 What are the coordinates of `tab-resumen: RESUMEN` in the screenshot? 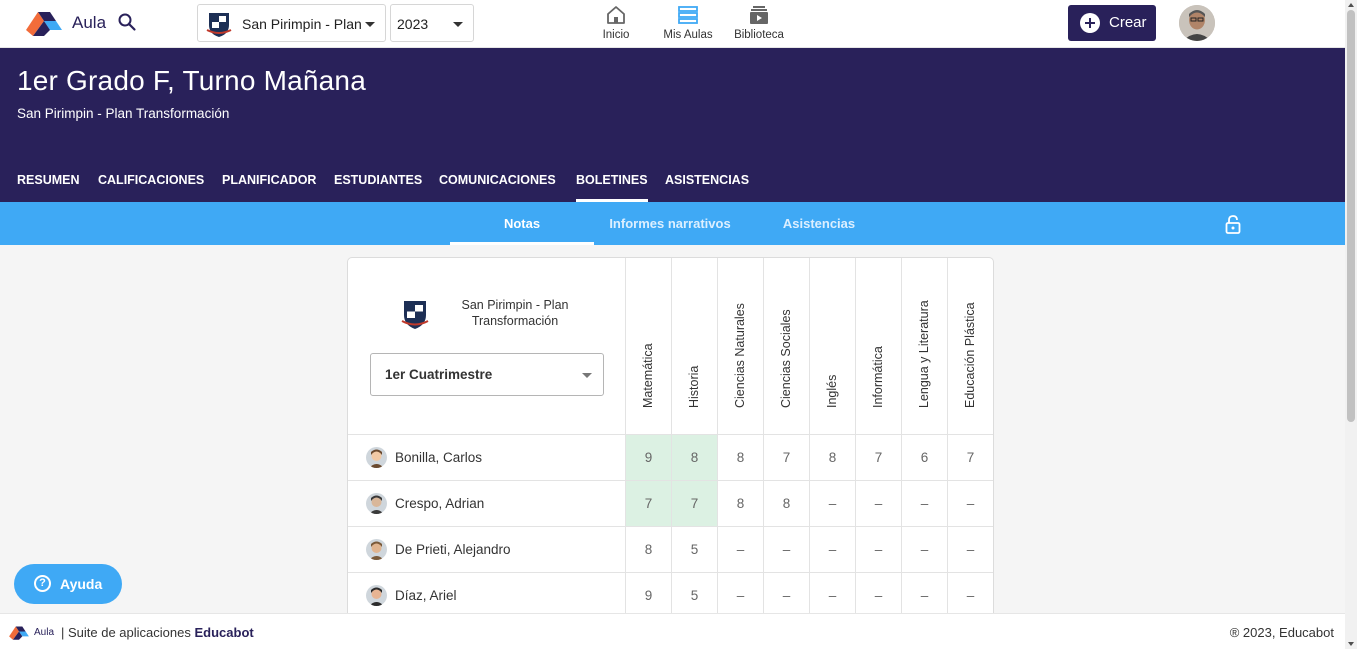 It's located at (48, 187).